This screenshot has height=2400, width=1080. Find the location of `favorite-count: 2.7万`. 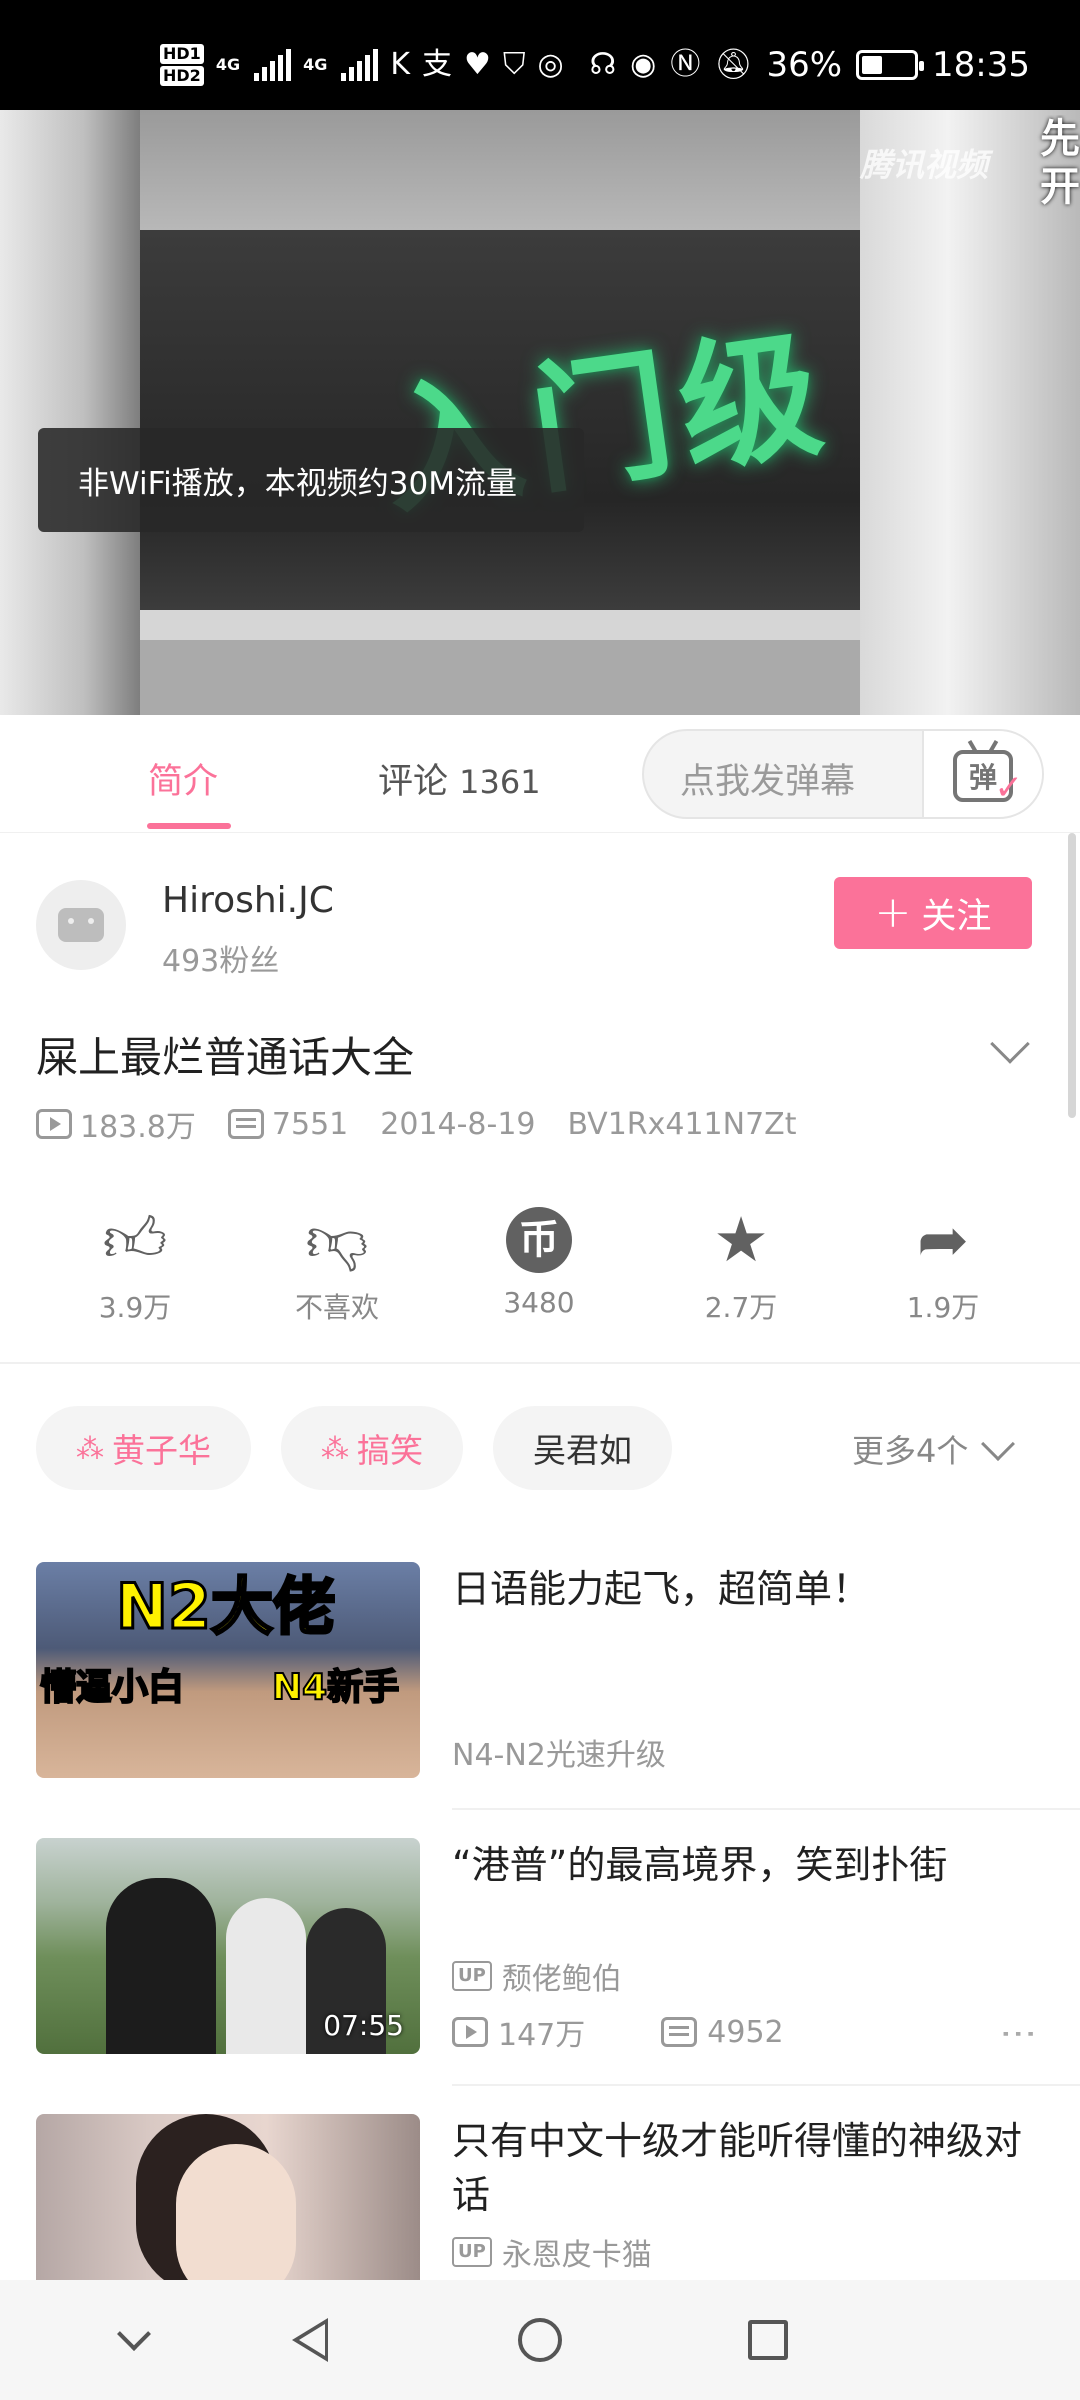

favorite-count: 2.7万 is located at coordinates (741, 1307).